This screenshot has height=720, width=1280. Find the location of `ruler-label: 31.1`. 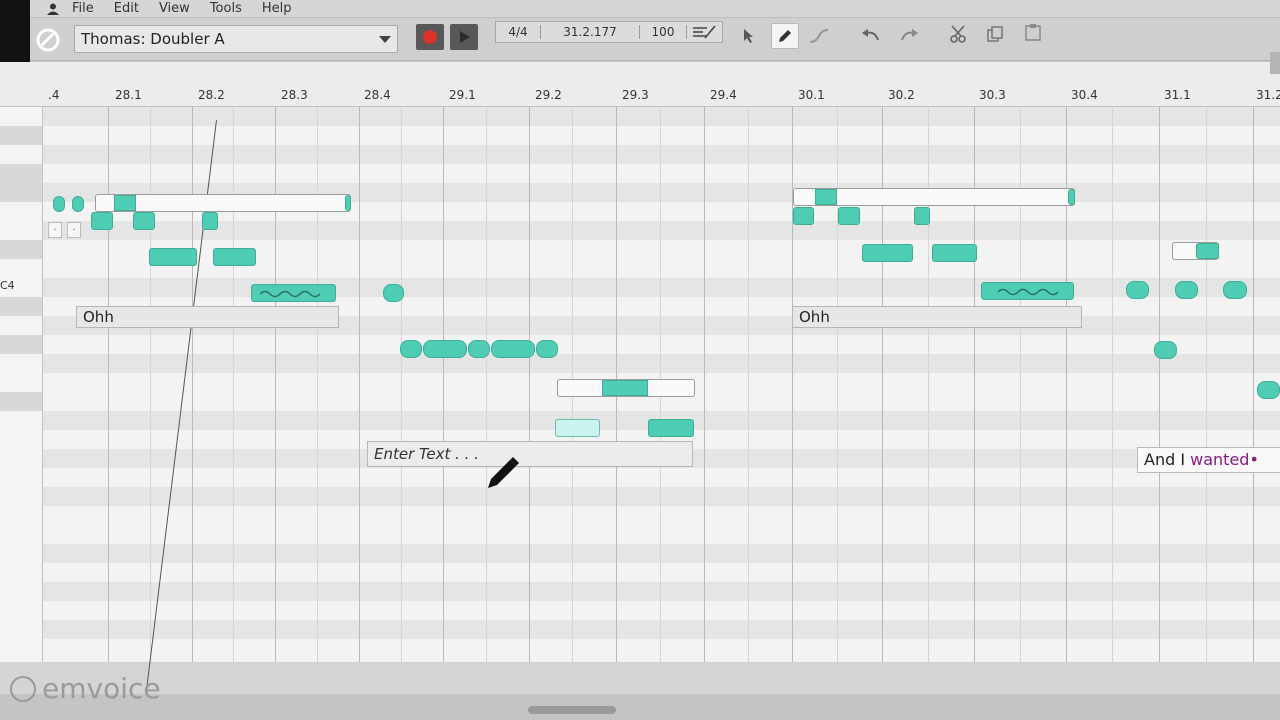

ruler-label: 31.1 is located at coordinates (1177, 95).